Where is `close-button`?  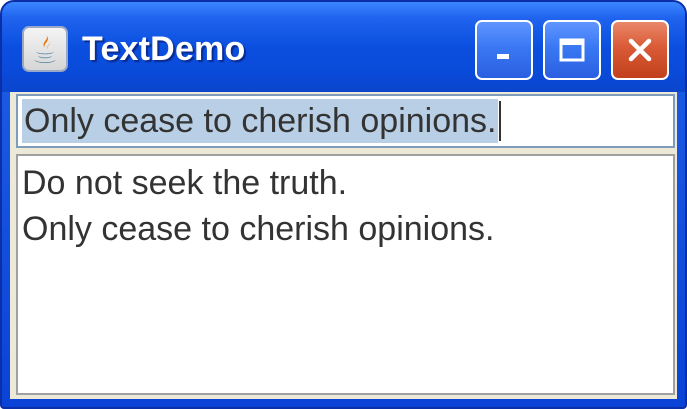 close-button is located at coordinates (640, 50).